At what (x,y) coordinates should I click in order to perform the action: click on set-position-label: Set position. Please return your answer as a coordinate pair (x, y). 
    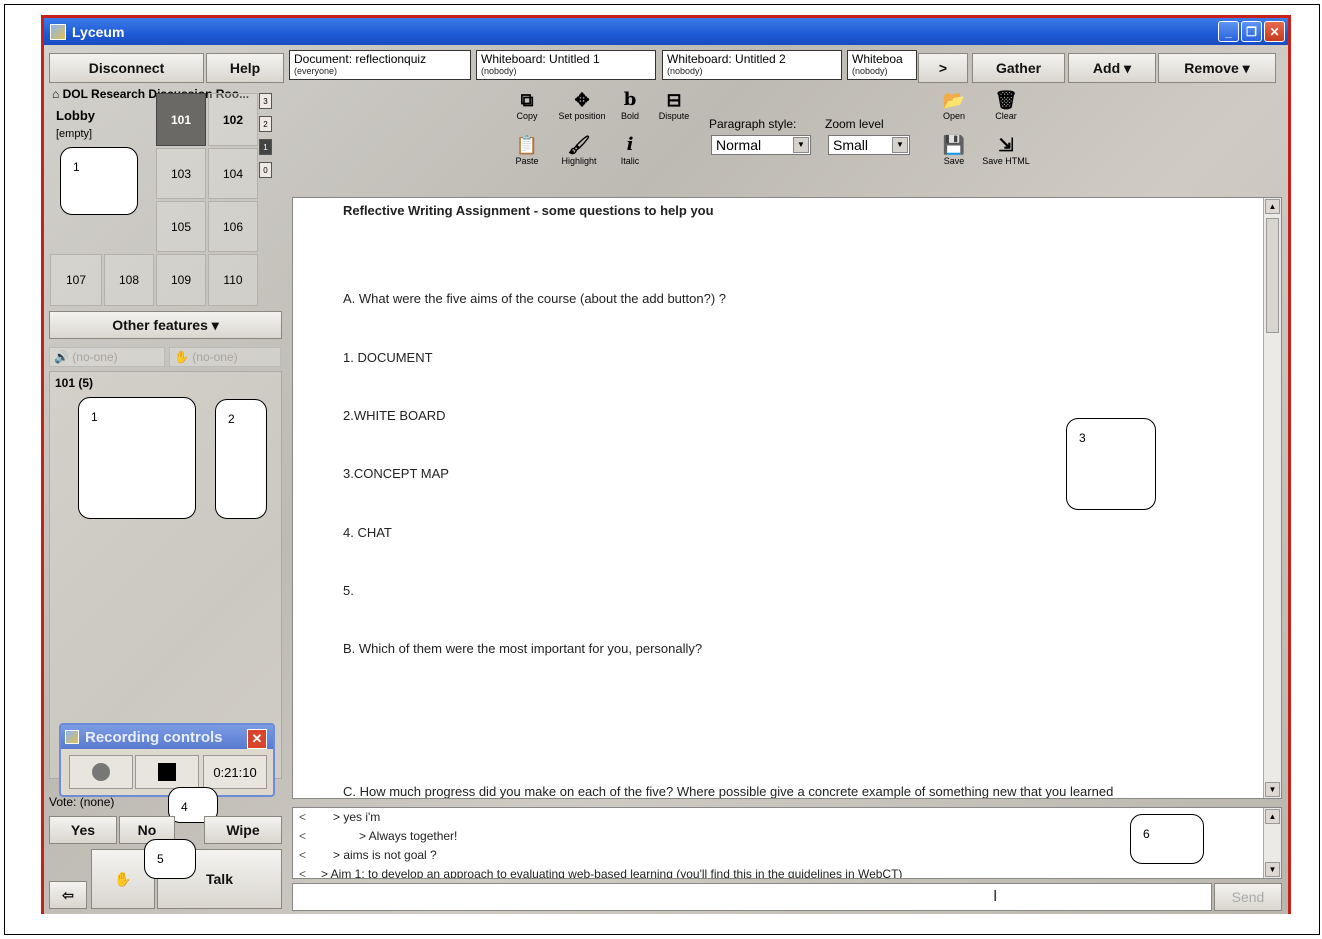
    Looking at the image, I should click on (582, 116).